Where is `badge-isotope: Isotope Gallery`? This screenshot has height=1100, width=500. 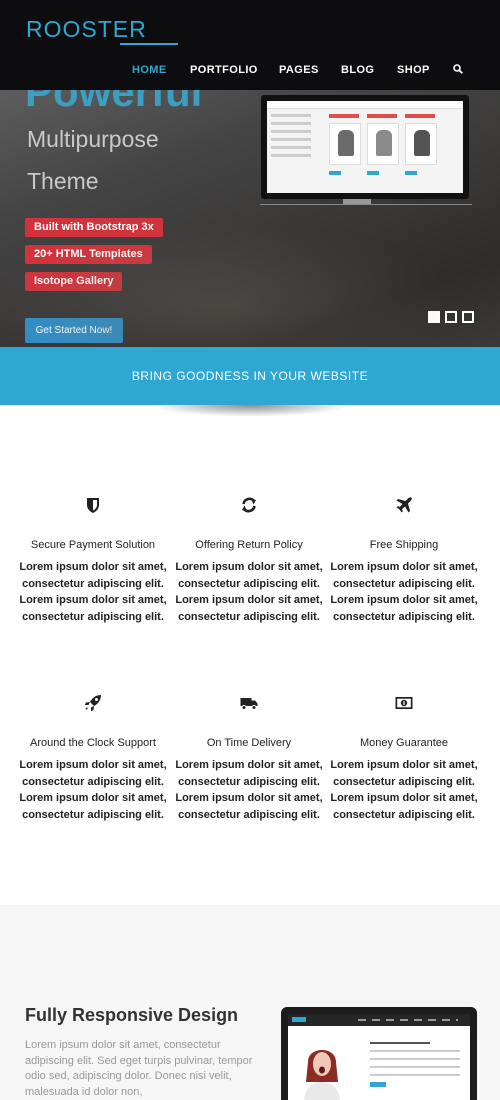
badge-isotope: Isotope Gallery is located at coordinates (74, 281).